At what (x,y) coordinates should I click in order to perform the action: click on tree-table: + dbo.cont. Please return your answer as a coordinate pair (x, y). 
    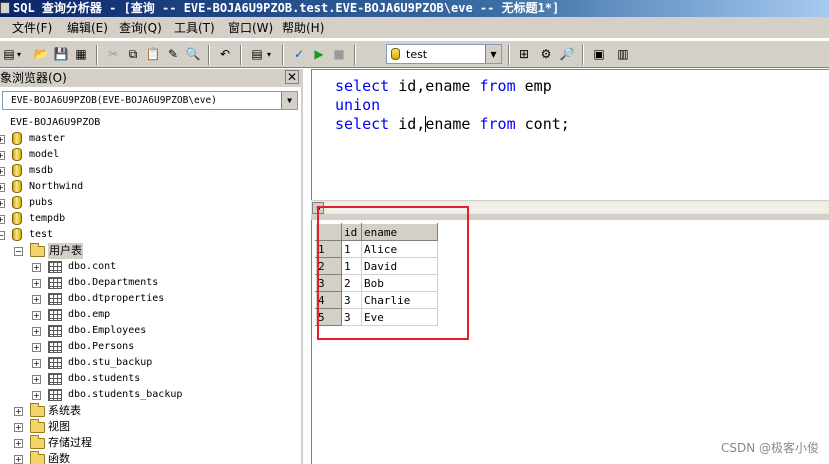
    Looking at the image, I should click on (150, 267).